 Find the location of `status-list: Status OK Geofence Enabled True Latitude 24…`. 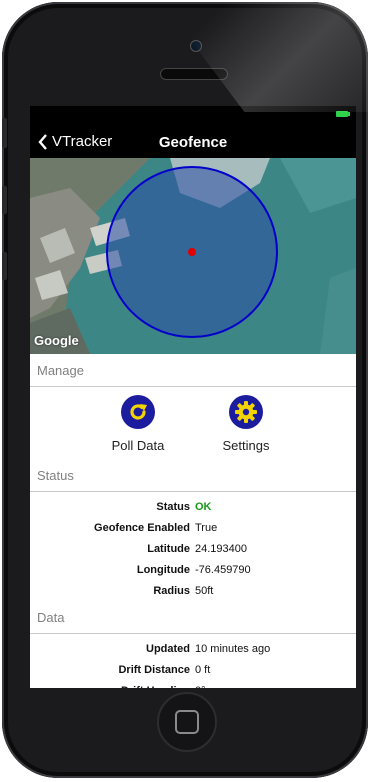

status-list: Status OK Geofence Enabled True Latitude 24… is located at coordinates (193, 546).